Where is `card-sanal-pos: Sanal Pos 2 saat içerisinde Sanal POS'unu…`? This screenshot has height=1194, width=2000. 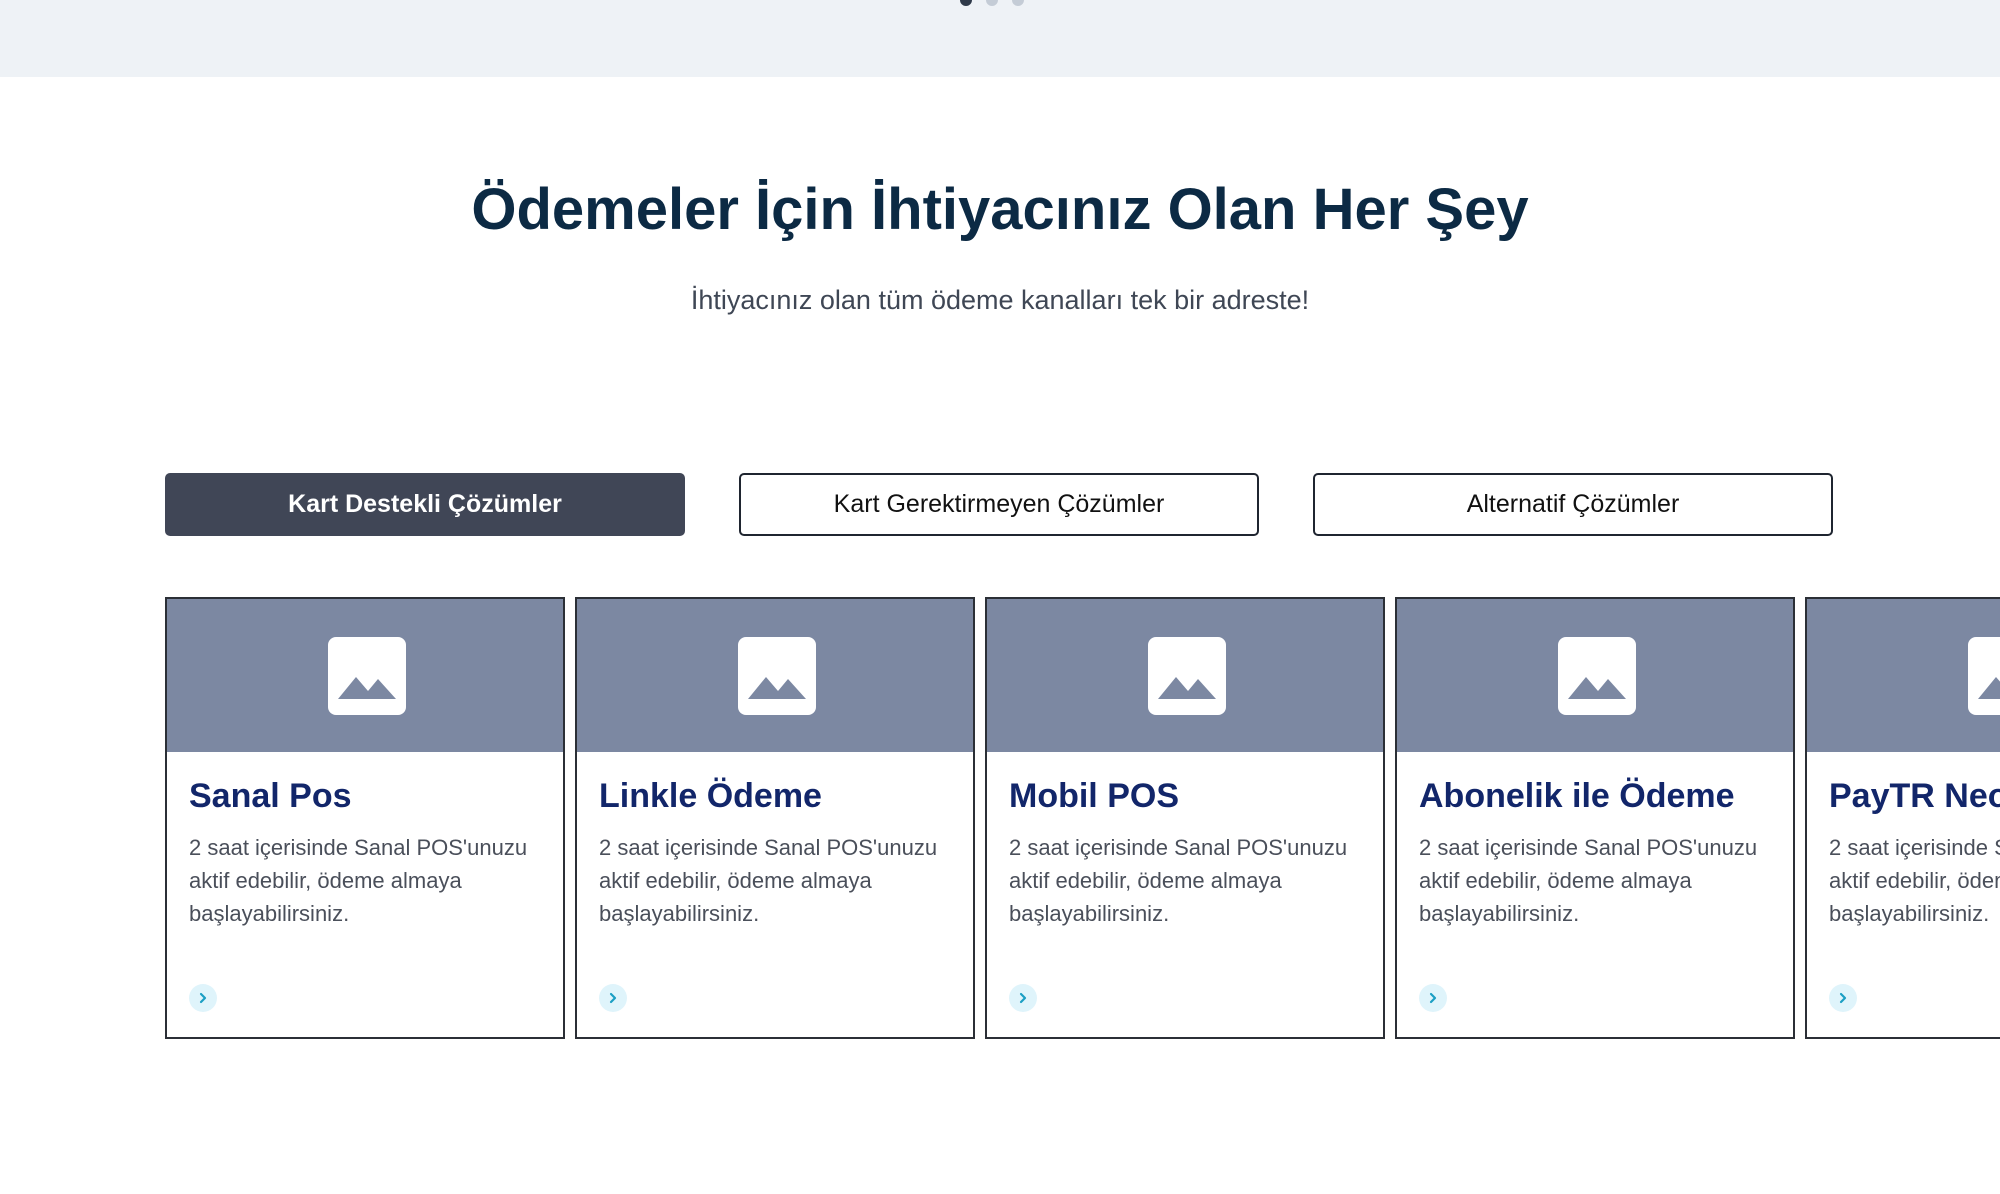 card-sanal-pos: Sanal Pos 2 saat içerisinde Sanal POS'unu… is located at coordinates (365, 818).